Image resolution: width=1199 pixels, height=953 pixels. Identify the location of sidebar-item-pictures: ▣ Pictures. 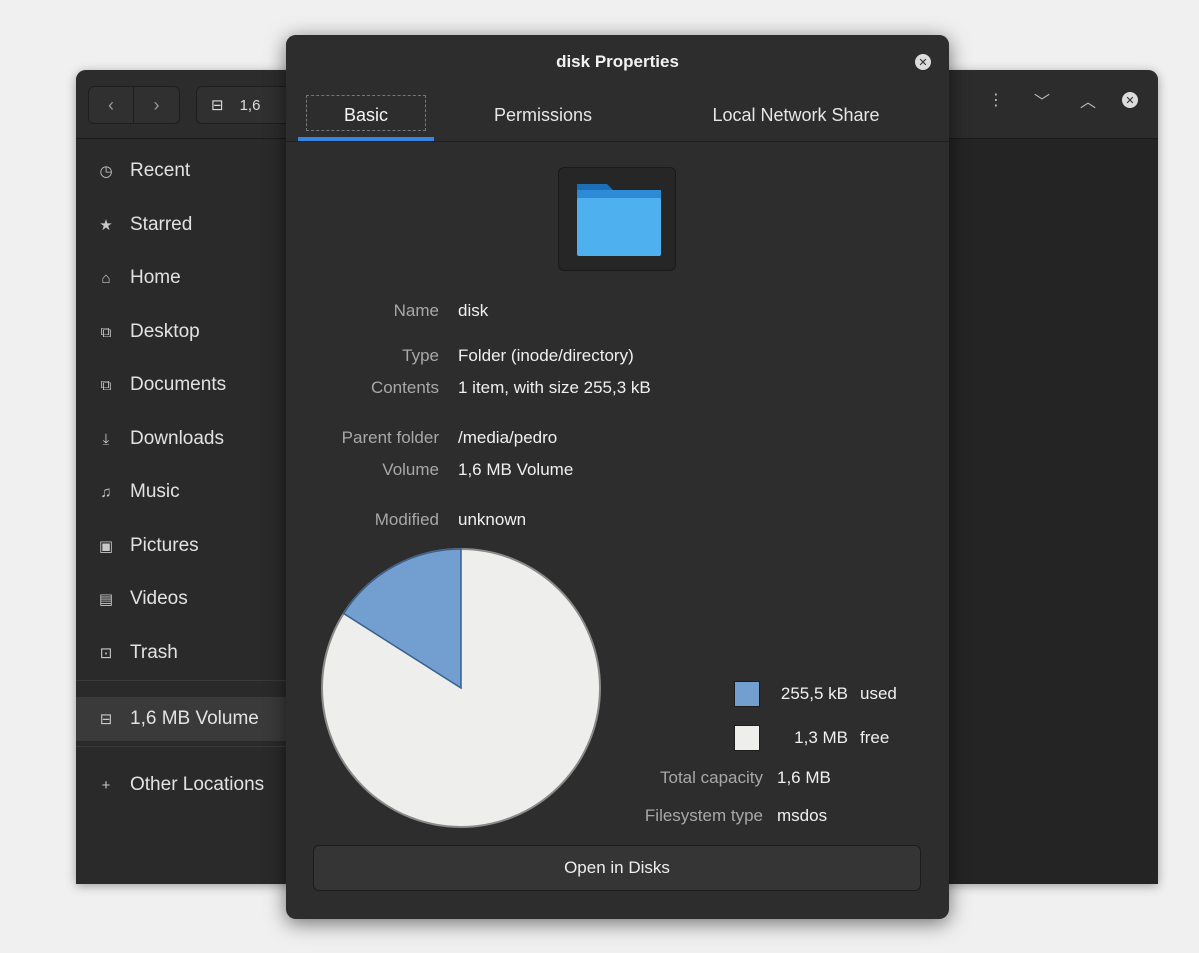
(182, 546).